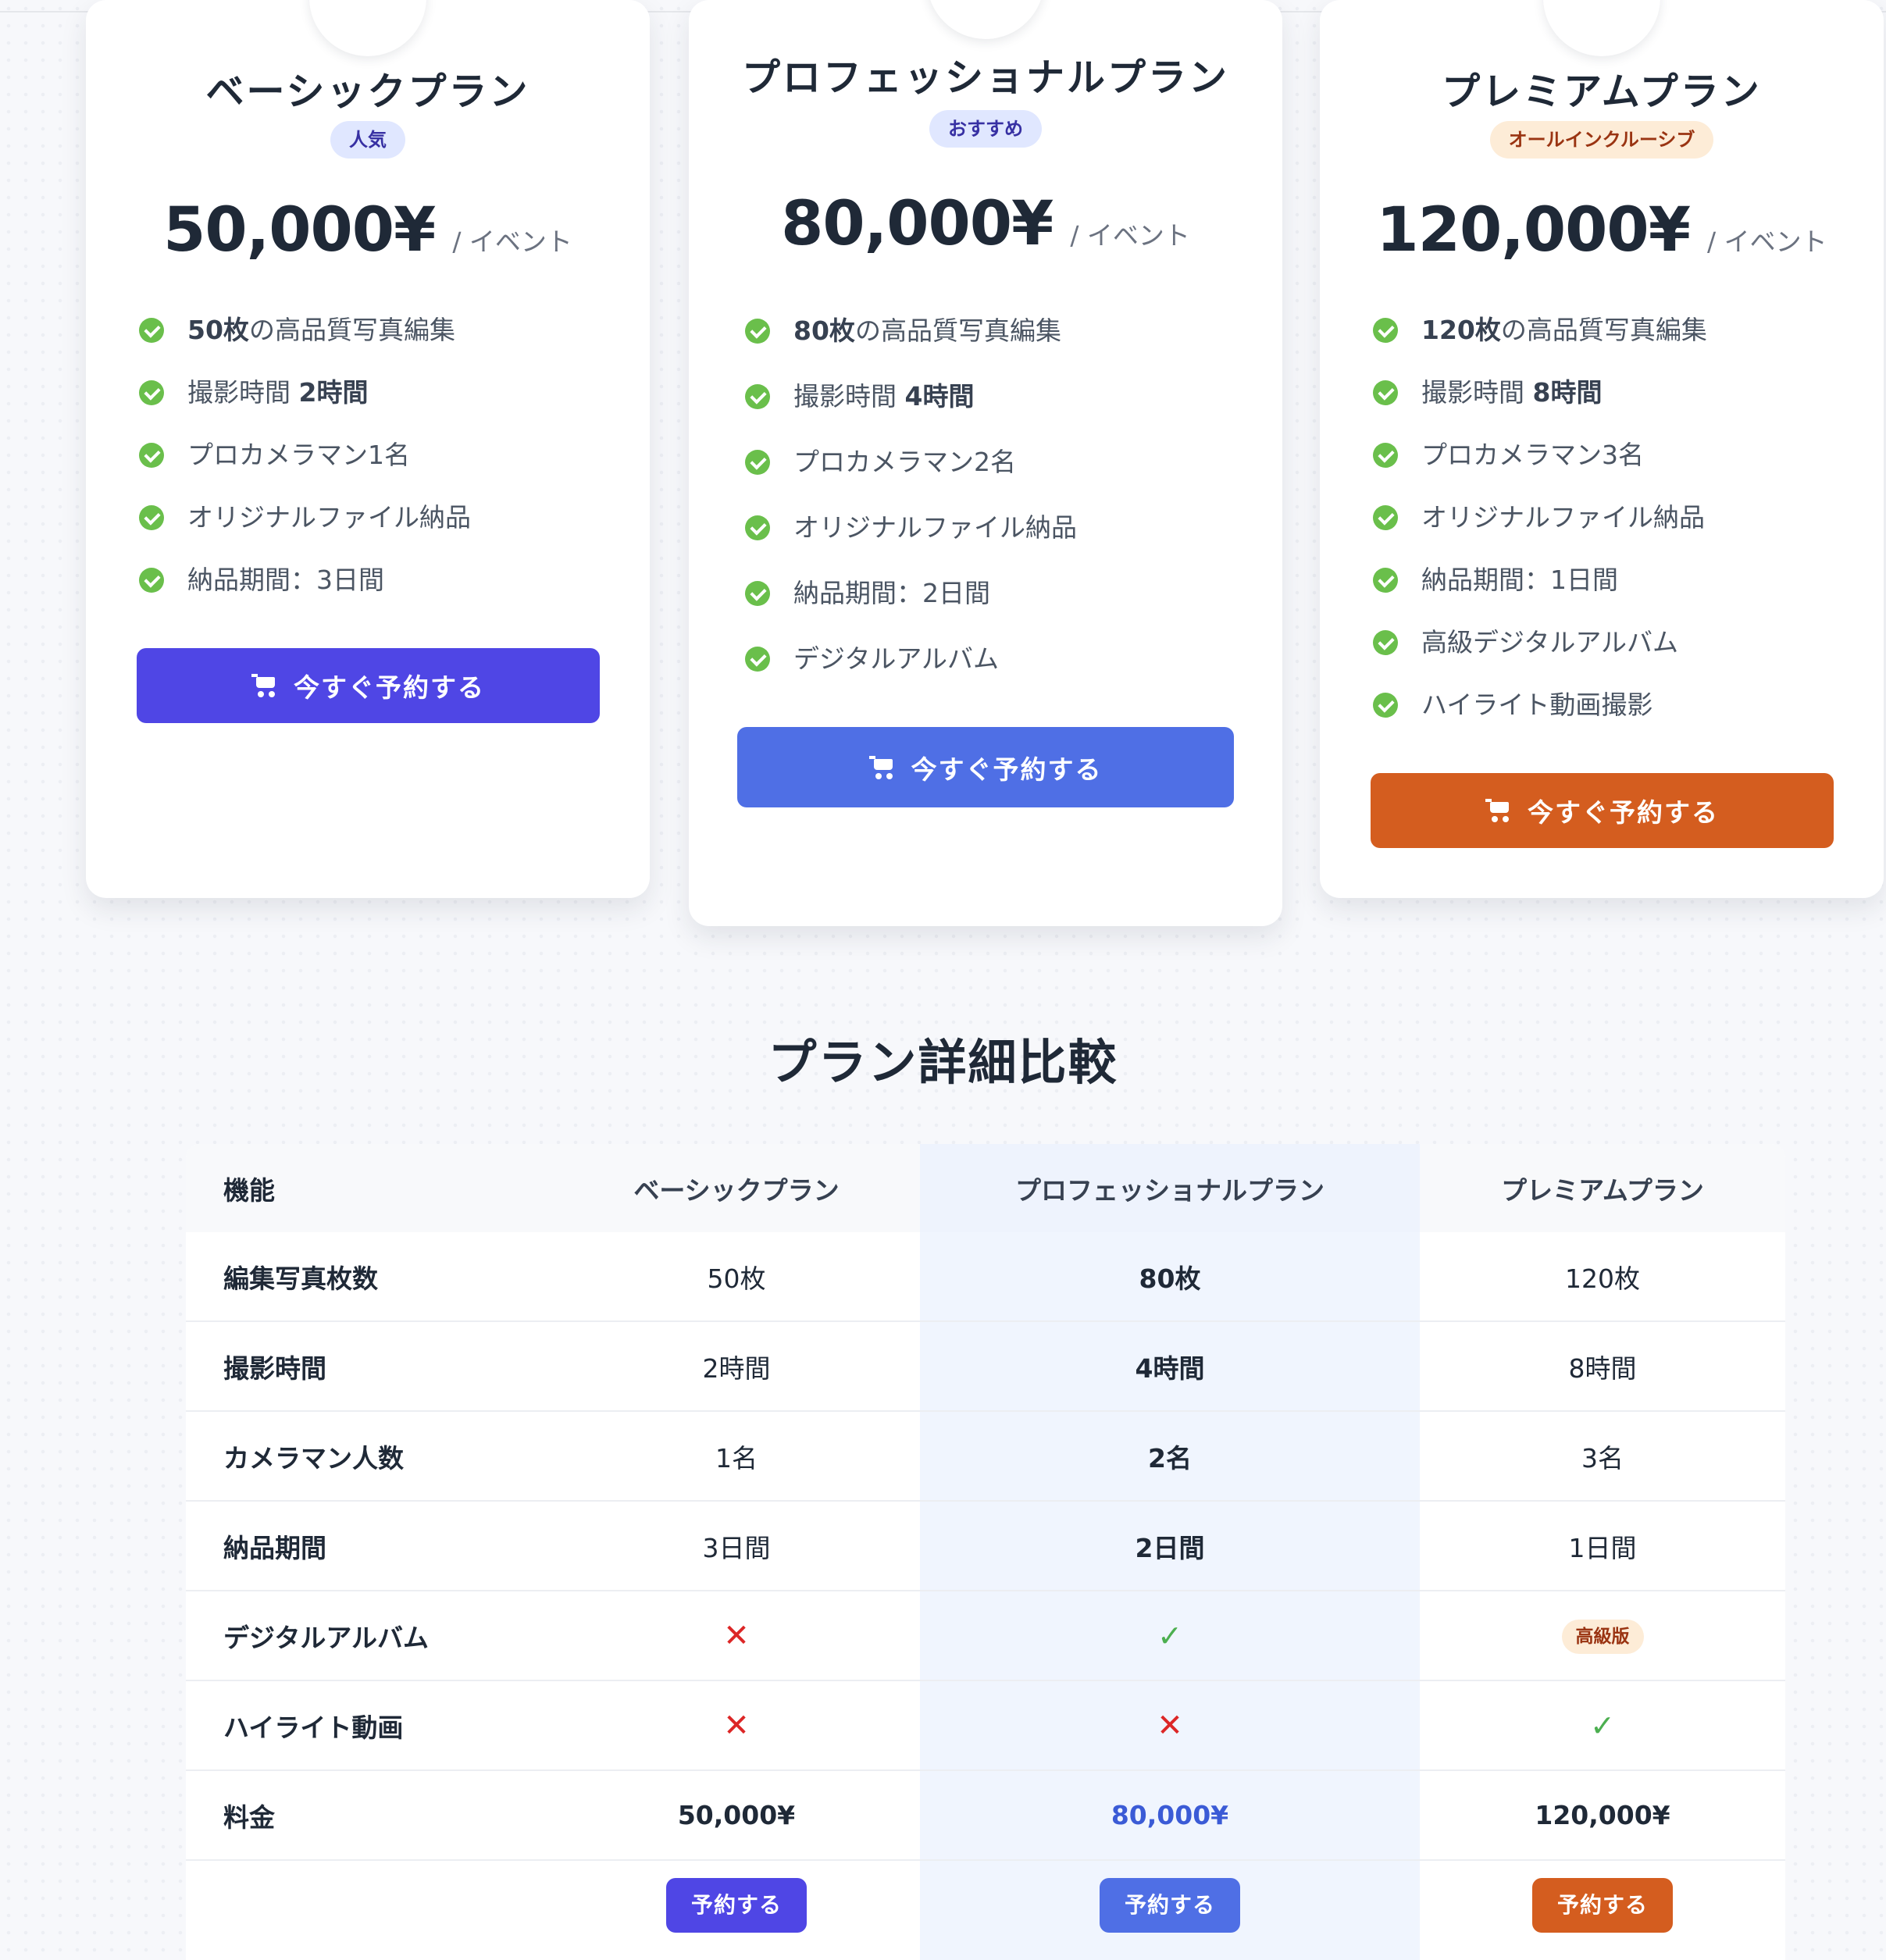 This screenshot has width=1886, height=1960. Describe the element at coordinates (986, 1725) in the screenshot. I see `table-row: ハイライト動画 ✕ ✕ ✓` at that location.